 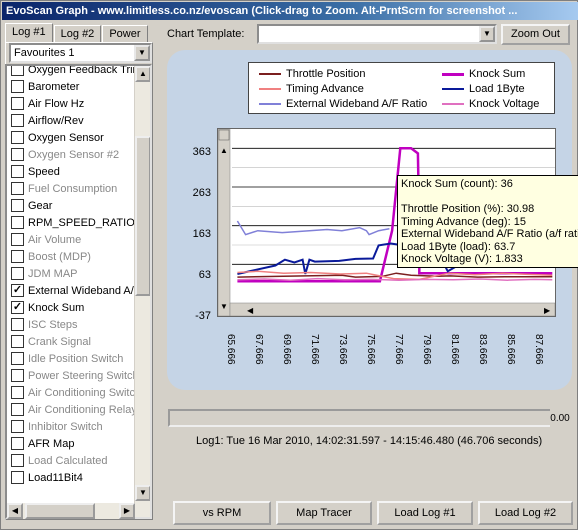 I want to click on parameter-label: Oxygen Sensor #2, so click(x=74, y=154).